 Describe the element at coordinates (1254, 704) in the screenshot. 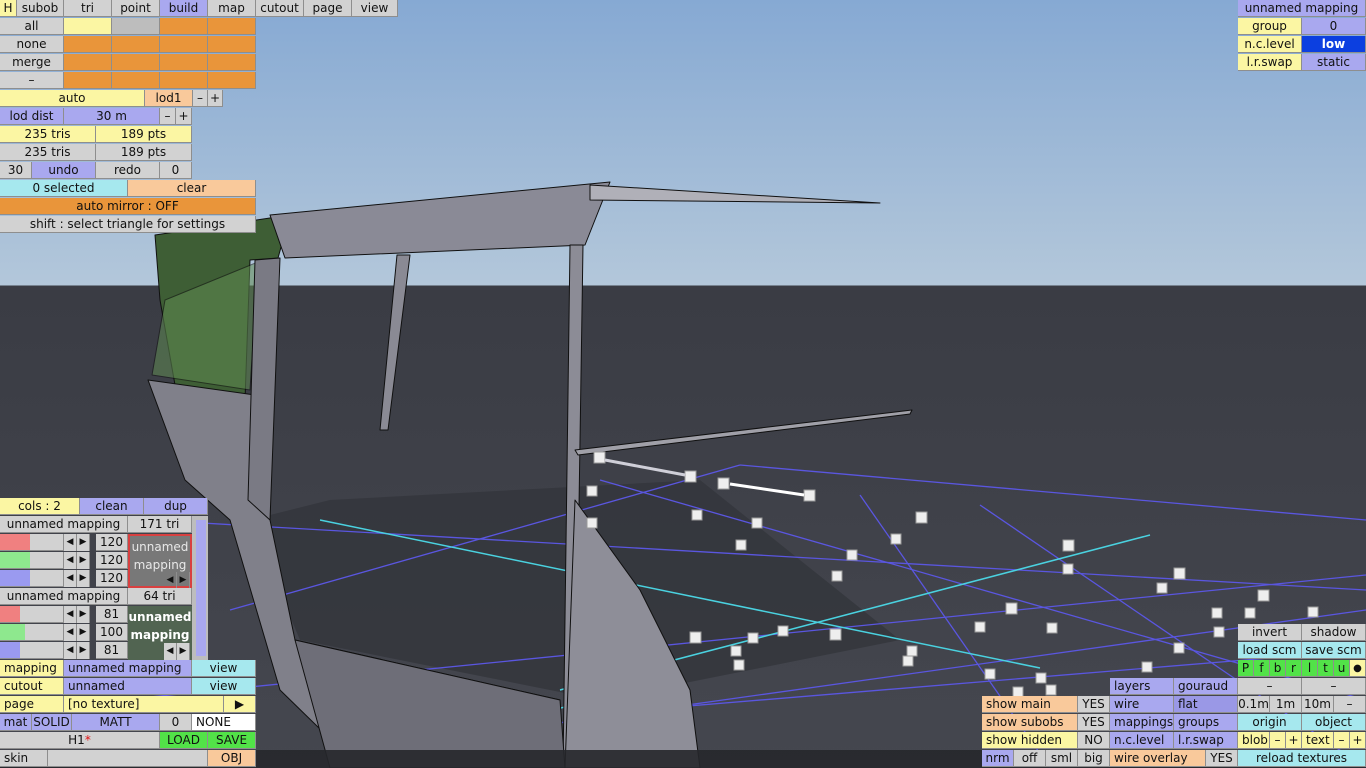

I see `snap-01m: 0.1m` at that location.